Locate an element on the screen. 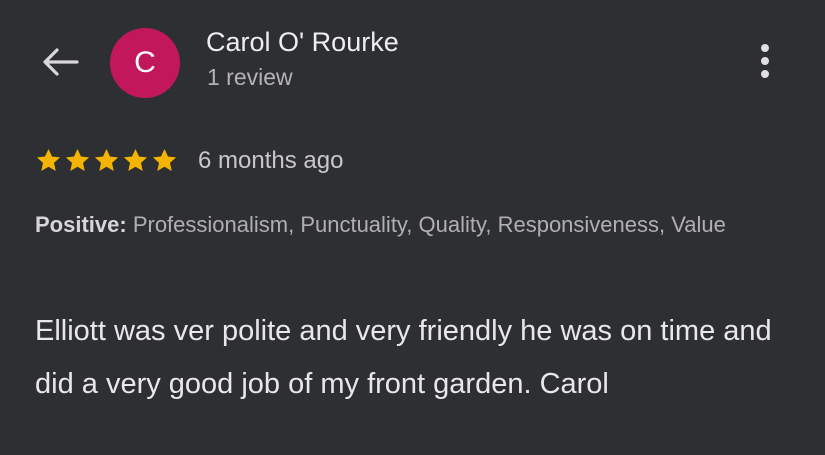  review-count: 1 review is located at coordinates (250, 77).